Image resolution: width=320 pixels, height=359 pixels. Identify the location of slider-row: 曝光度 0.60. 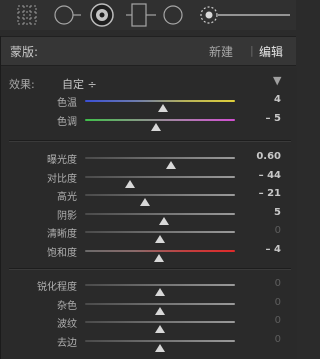
(149, 159).